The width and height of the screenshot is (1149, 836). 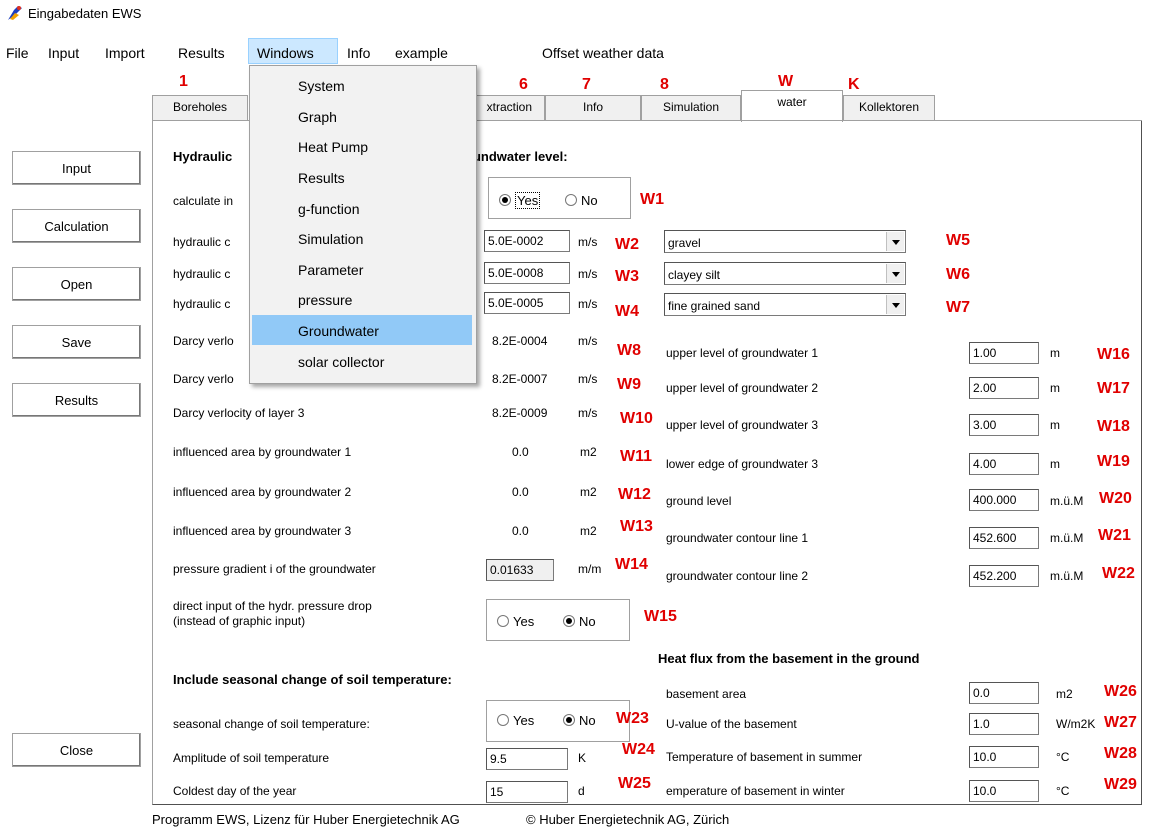 What do you see at coordinates (17, 53) in the screenshot?
I see `menu-file: File` at bounding box center [17, 53].